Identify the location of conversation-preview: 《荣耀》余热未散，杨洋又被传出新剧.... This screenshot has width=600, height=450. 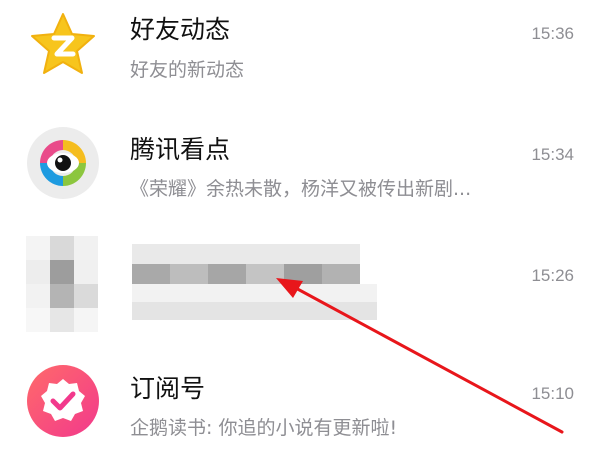
(301, 189).